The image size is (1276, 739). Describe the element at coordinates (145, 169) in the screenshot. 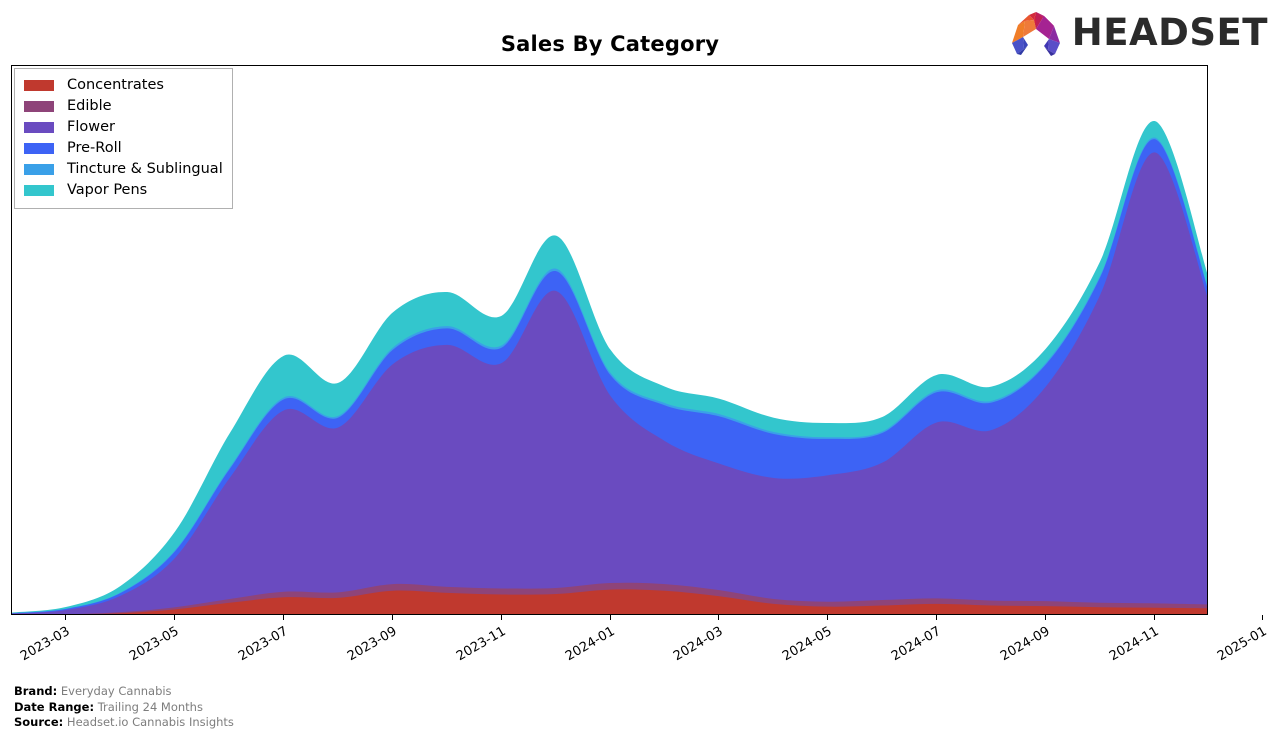

I see `legend-label: Tincture & Sublingual` at that location.